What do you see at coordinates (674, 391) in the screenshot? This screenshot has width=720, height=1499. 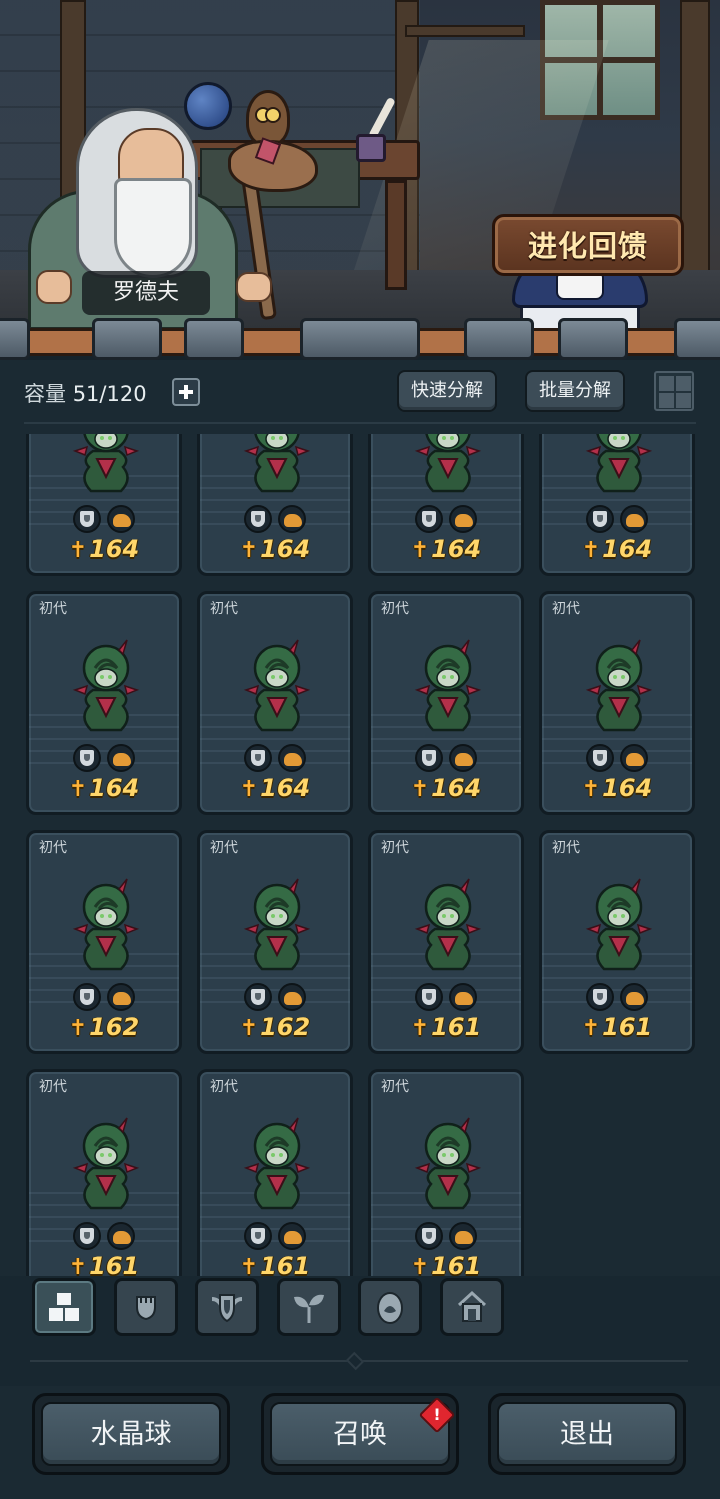 I see `grid-view-icon` at bounding box center [674, 391].